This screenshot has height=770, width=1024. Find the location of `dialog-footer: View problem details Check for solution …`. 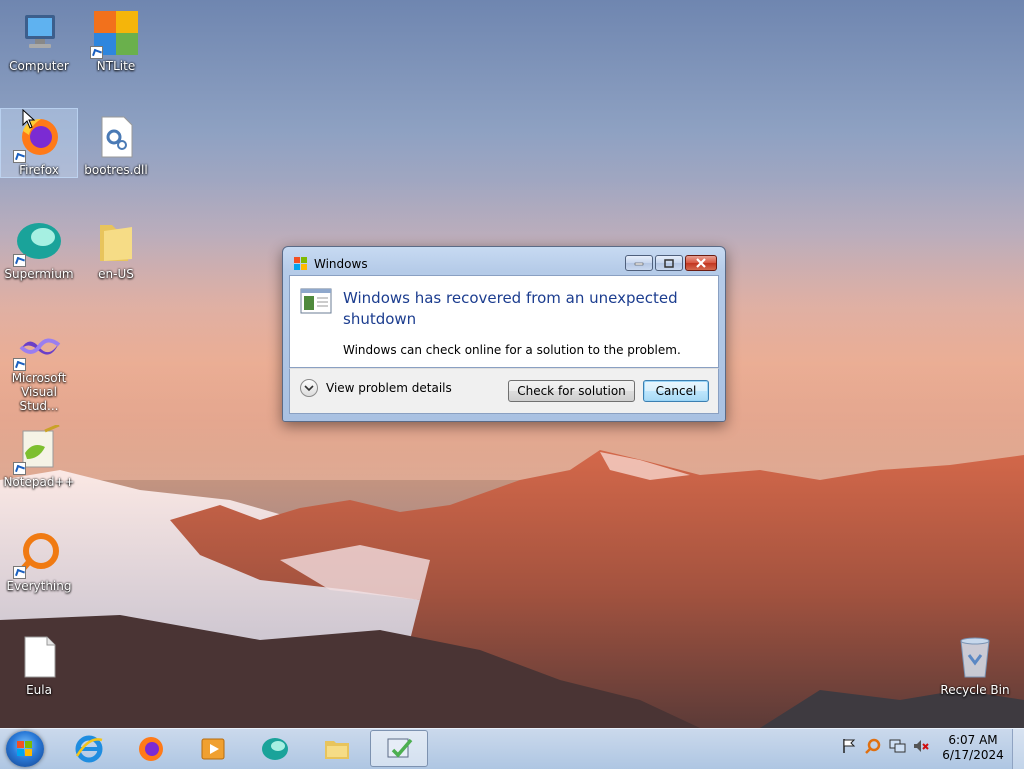

dialog-footer: View problem details Check for solution … is located at coordinates (504, 391).